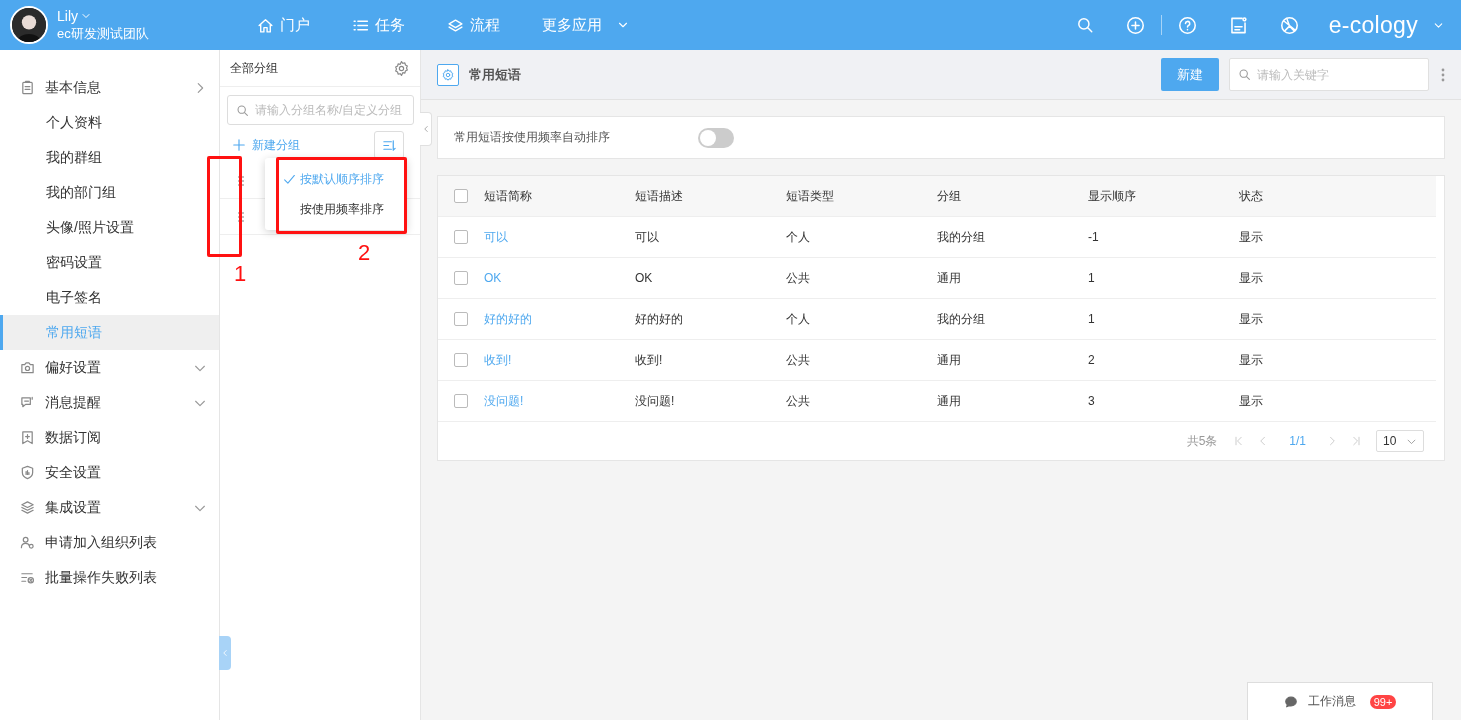 The height and width of the screenshot is (720, 1461). I want to click on sidebar-item: 偏好设置, so click(109, 367).